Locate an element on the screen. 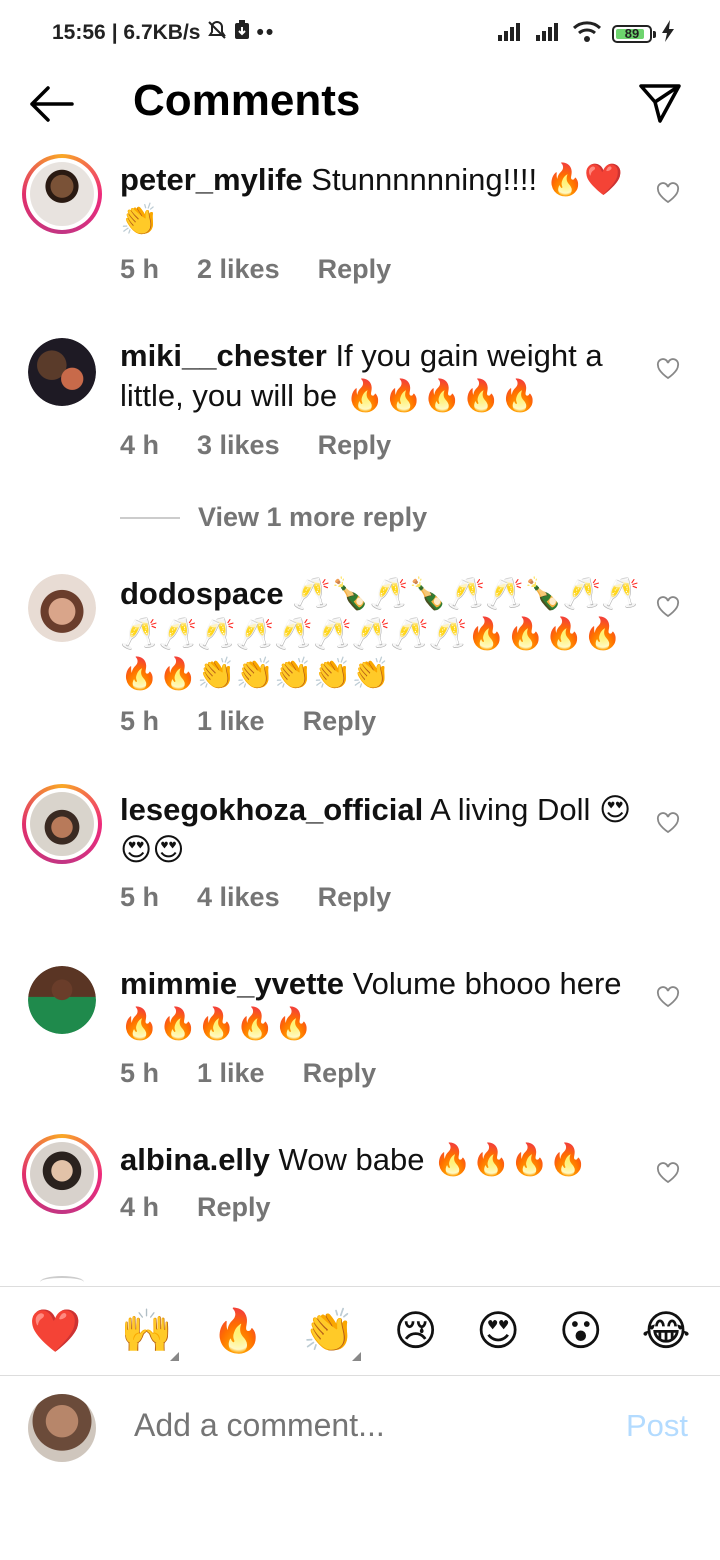 This screenshot has width=720, height=1560. emoji-clapping-hands: 👏 is located at coordinates (332, 1334).